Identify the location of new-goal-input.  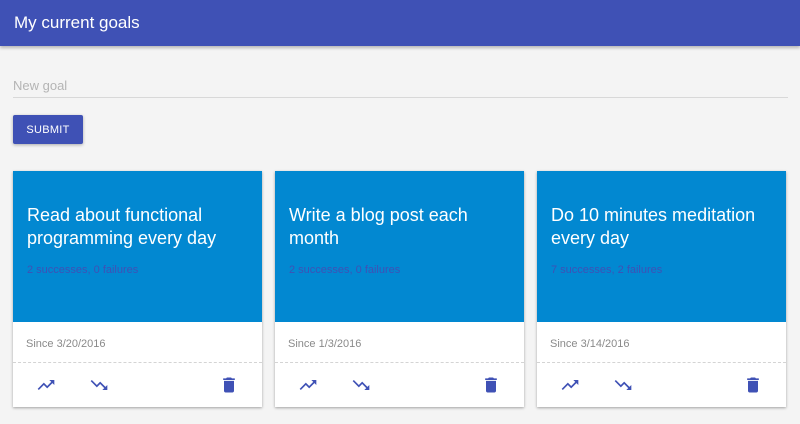
(400, 85).